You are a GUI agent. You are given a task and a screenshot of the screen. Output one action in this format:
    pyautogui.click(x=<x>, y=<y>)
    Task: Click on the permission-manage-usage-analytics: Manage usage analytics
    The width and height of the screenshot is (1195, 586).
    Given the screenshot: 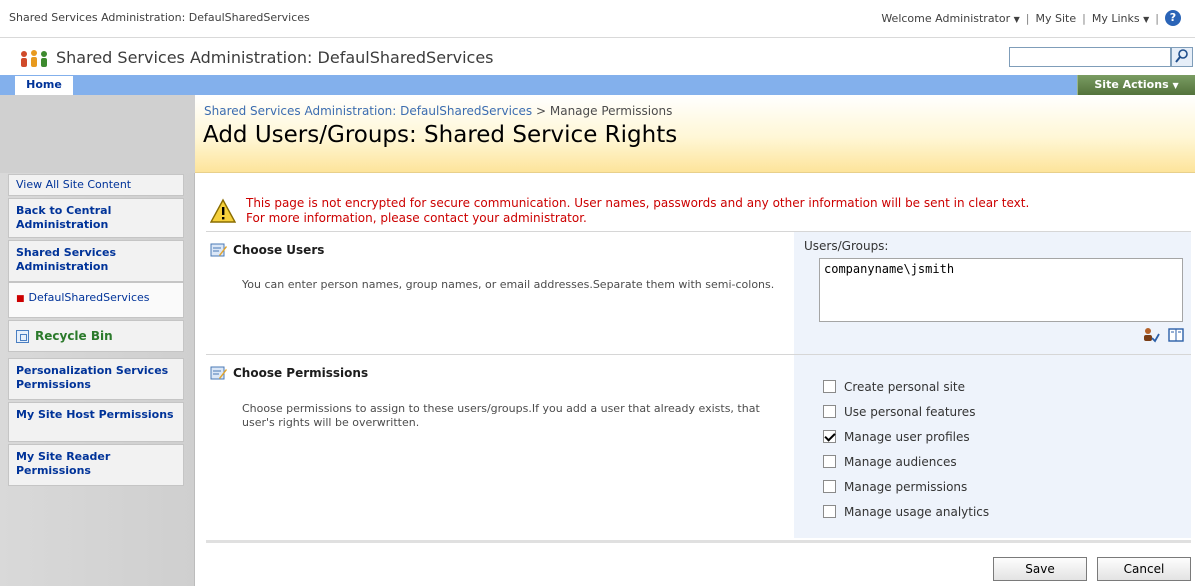 What is the action you would take?
    pyautogui.click(x=906, y=511)
    